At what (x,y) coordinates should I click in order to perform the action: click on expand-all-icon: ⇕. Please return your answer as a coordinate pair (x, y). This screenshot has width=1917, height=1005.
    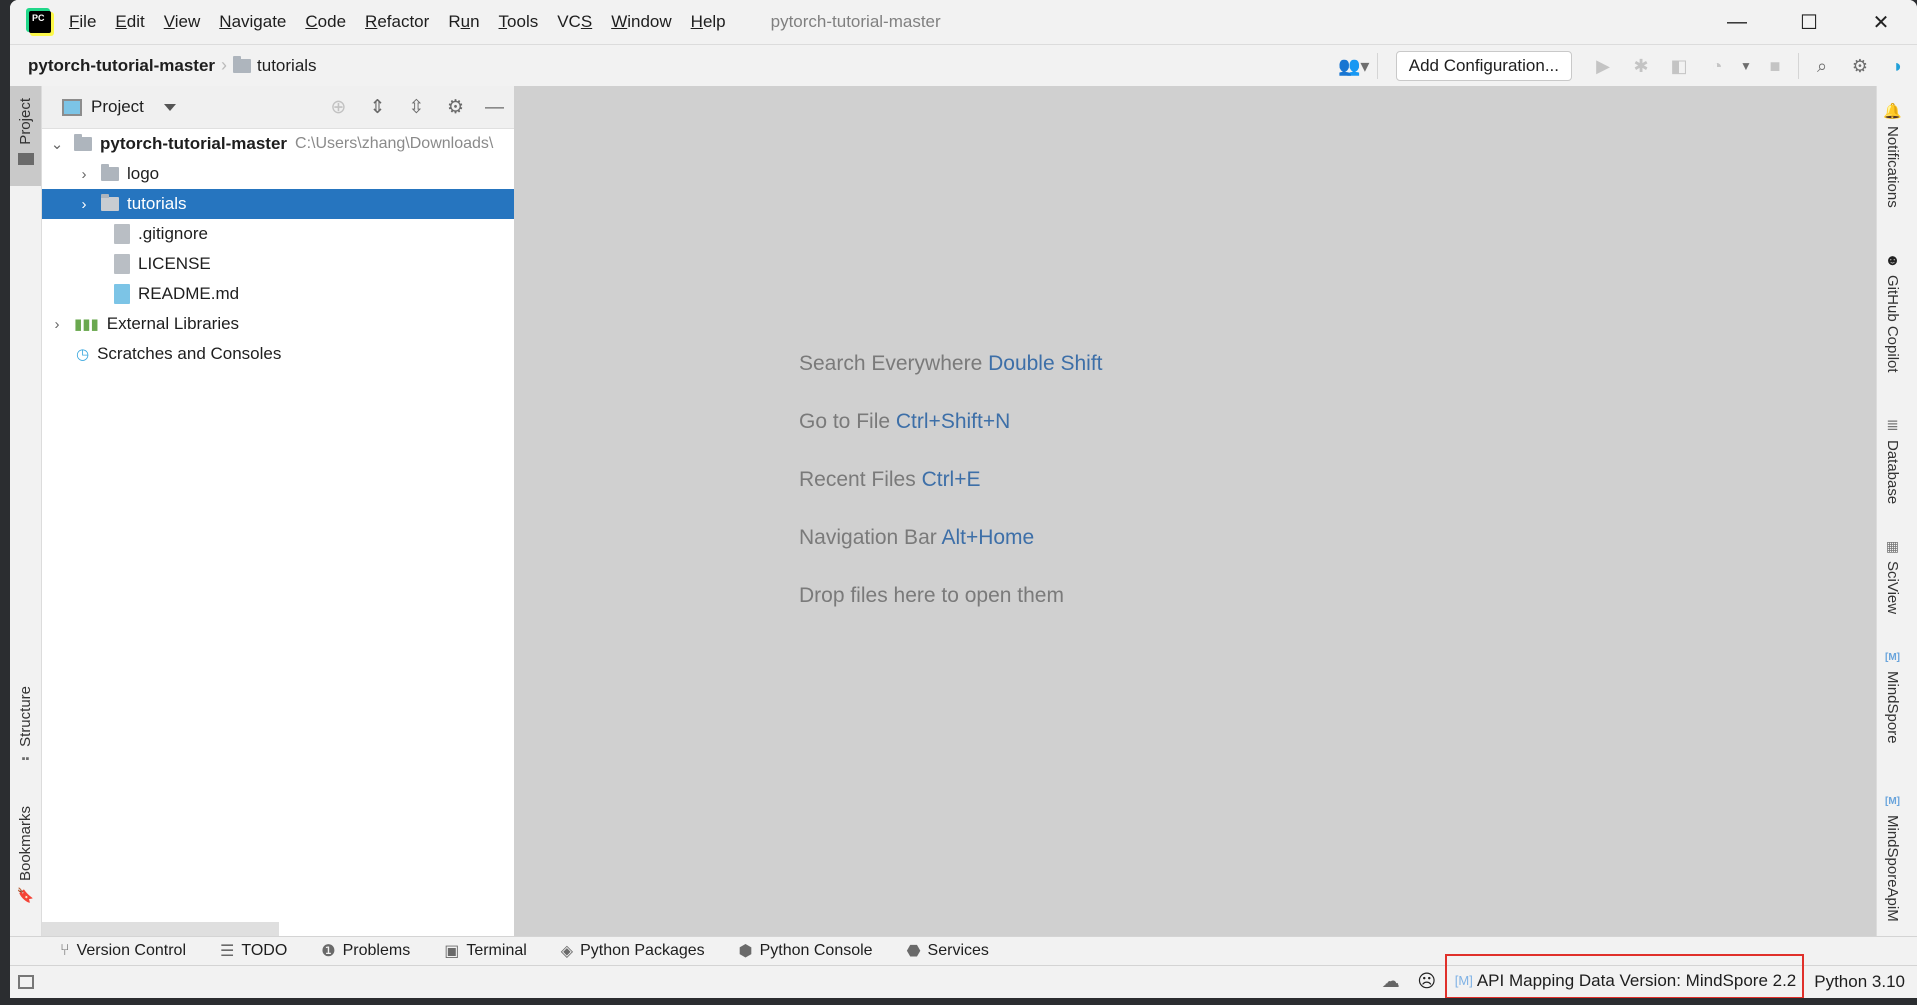
    Looking at the image, I should click on (377, 107).